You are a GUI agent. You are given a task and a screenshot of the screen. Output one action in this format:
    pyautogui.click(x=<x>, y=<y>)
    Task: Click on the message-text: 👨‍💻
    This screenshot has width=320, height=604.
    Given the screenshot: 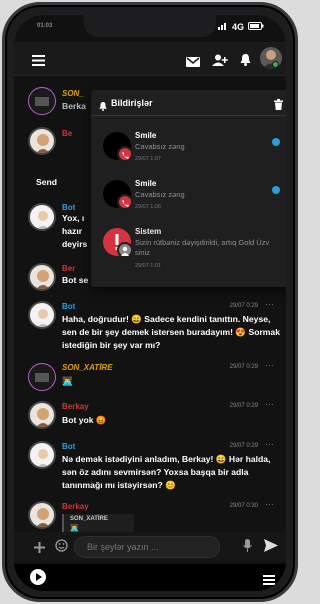 What is the action you would take?
    pyautogui.click(x=67, y=381)
    